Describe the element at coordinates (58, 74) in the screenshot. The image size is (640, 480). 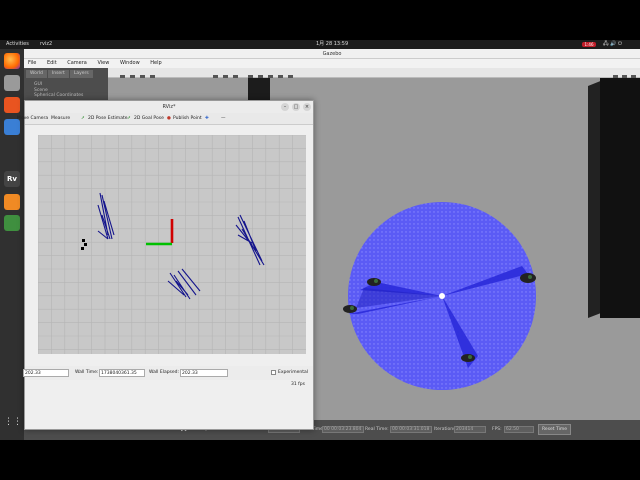
I see `tab-insert: Insert` at that location.